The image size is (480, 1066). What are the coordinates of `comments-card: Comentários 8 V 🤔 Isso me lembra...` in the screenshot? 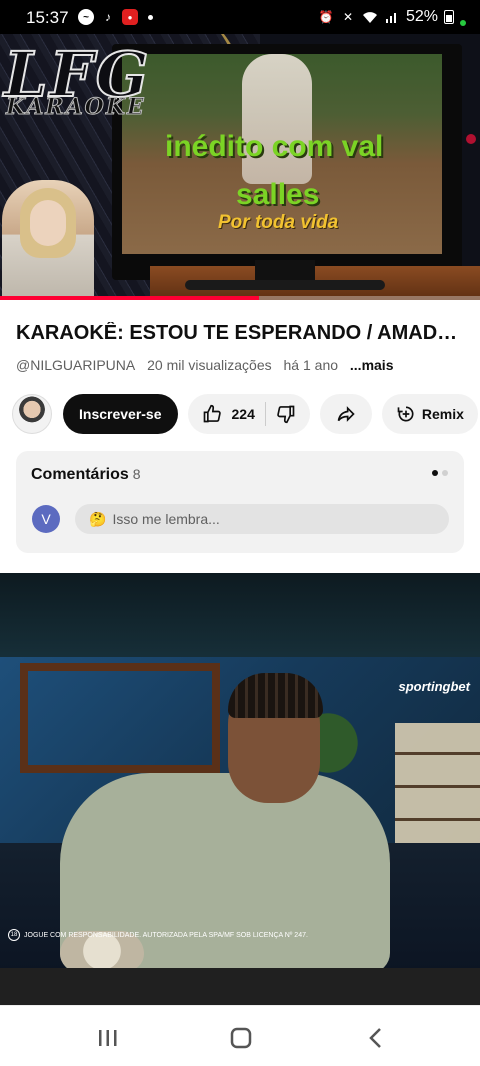 It's located at (240, 502).